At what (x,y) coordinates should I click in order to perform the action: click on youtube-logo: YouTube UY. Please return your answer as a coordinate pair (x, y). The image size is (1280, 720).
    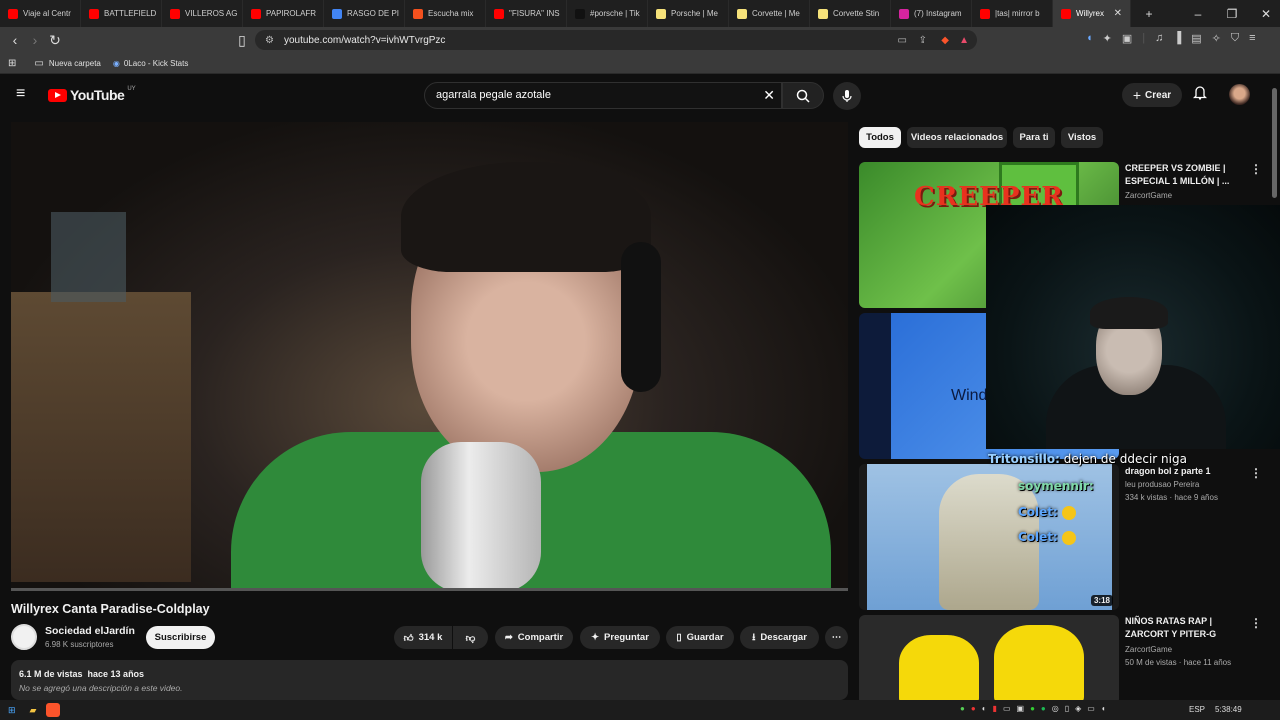
    Looking at the image, I should click on (92, 94).